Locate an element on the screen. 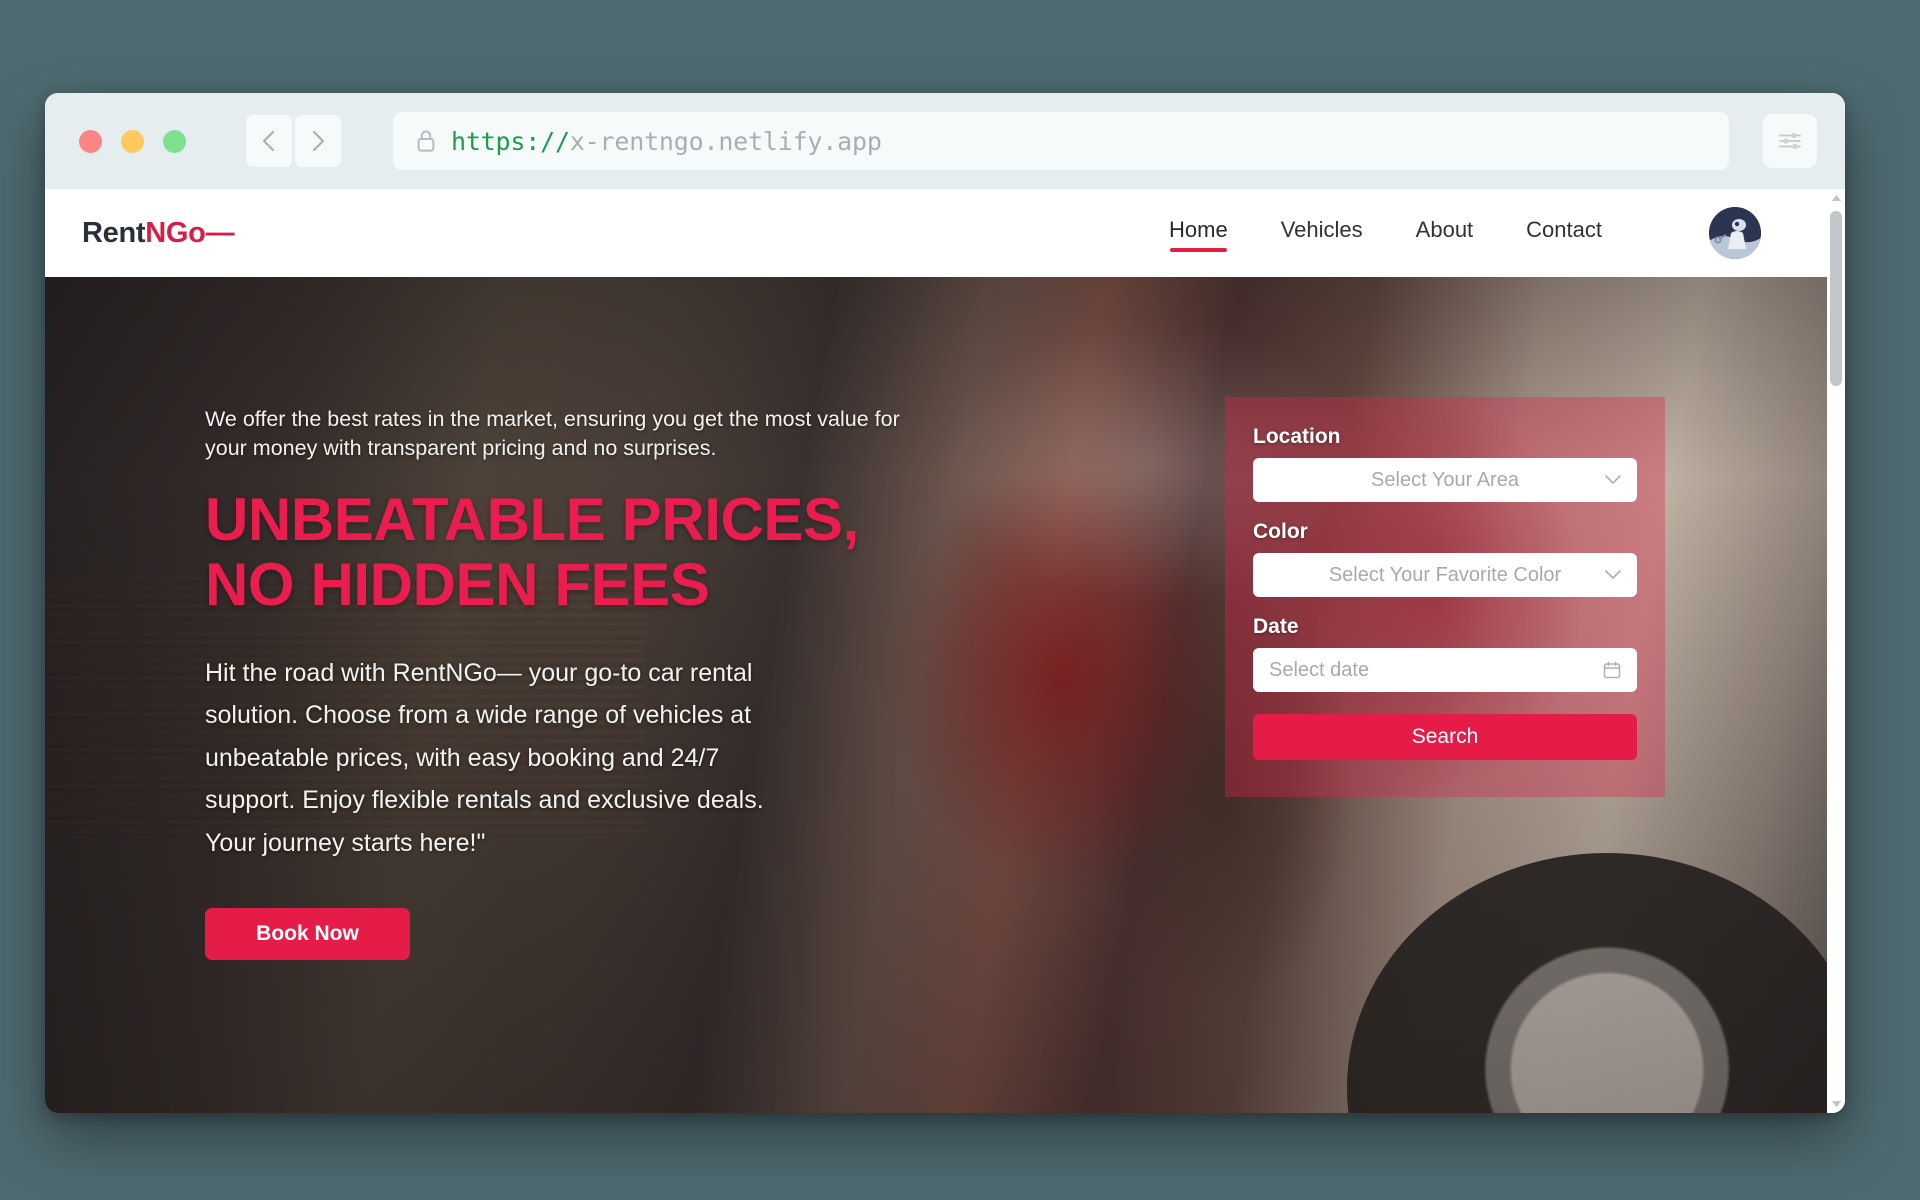 This screenshot has height=1200, width=1920. minimize-window-button is located at coordinates (132, 141).